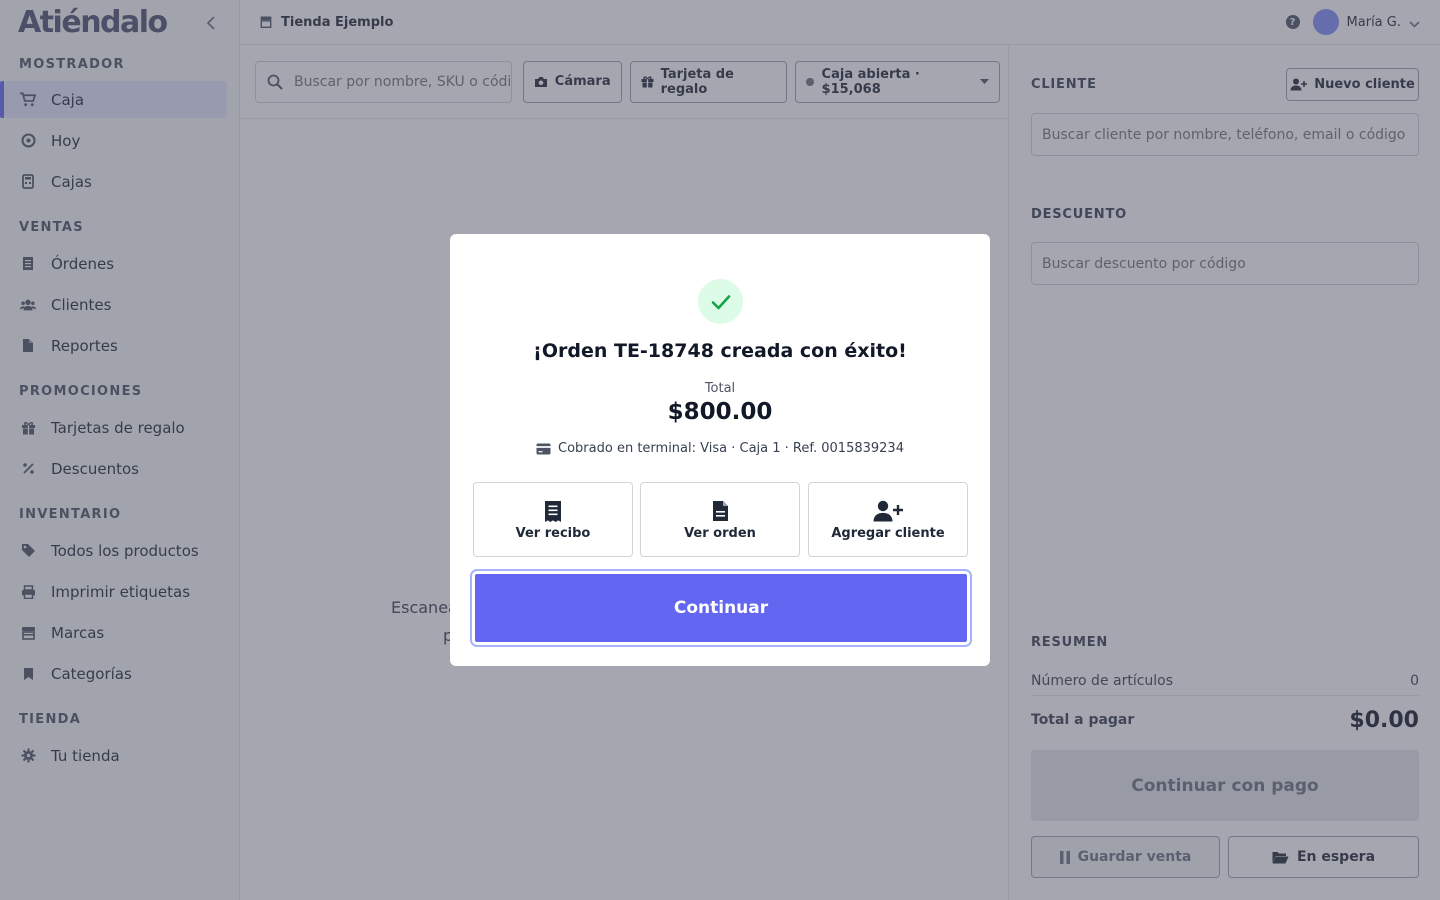 This screenshot has height=900, width=1440. I want to click on user-plus-icon, so click(888, 511).